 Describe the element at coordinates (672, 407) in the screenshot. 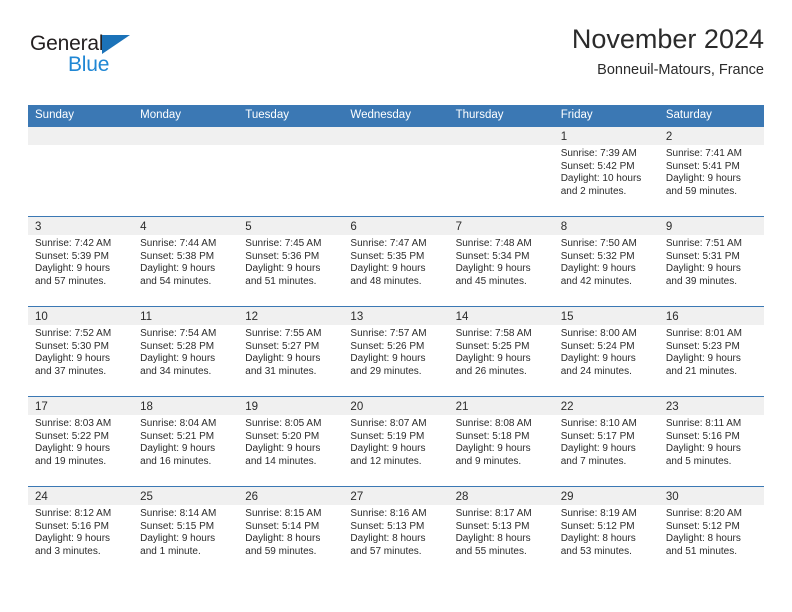

I see `day-number: 23` at that location.